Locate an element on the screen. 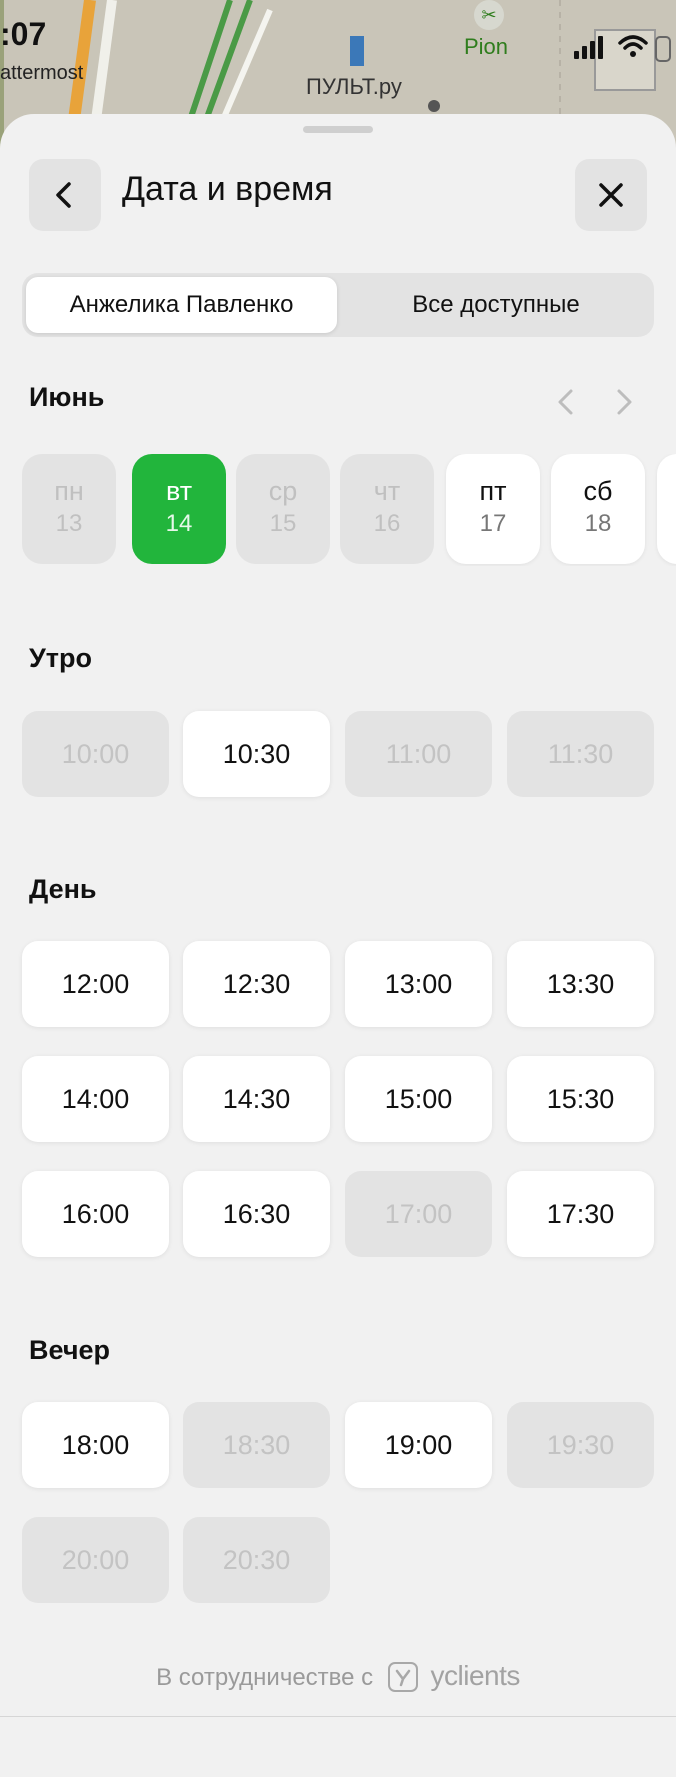 This screenshot has height=1777, width=676. sheet-grabber is located at coordinates (338, 129).